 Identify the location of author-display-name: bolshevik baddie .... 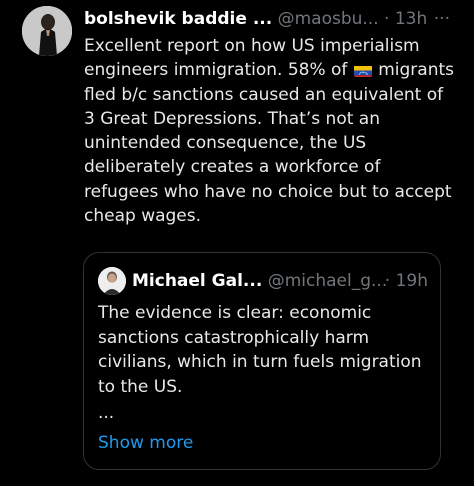
(178, 19).